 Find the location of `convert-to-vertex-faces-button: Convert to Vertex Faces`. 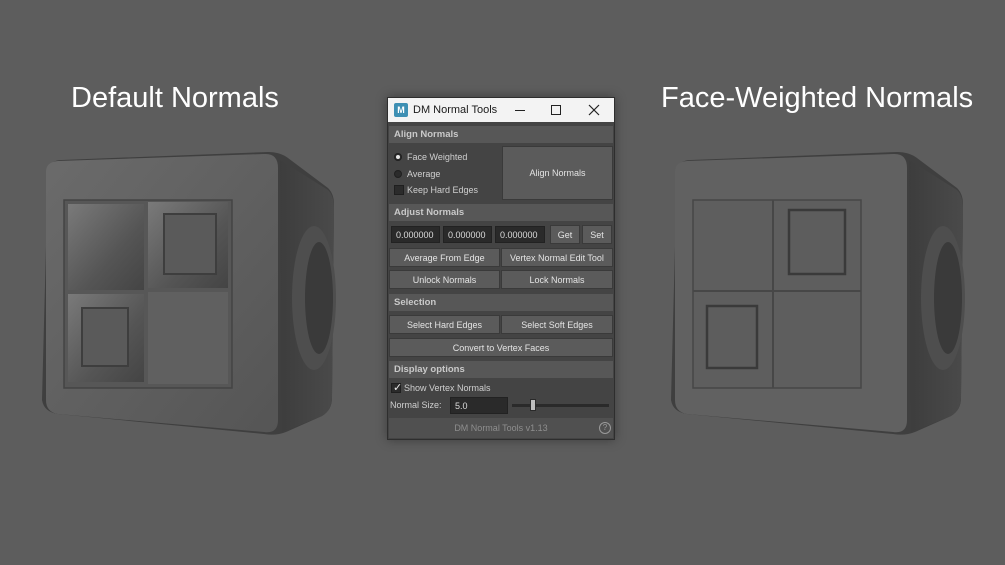

convert-to-vertex-faces-button: Convert to Vertex Faces is located at coordinates (501, 347).